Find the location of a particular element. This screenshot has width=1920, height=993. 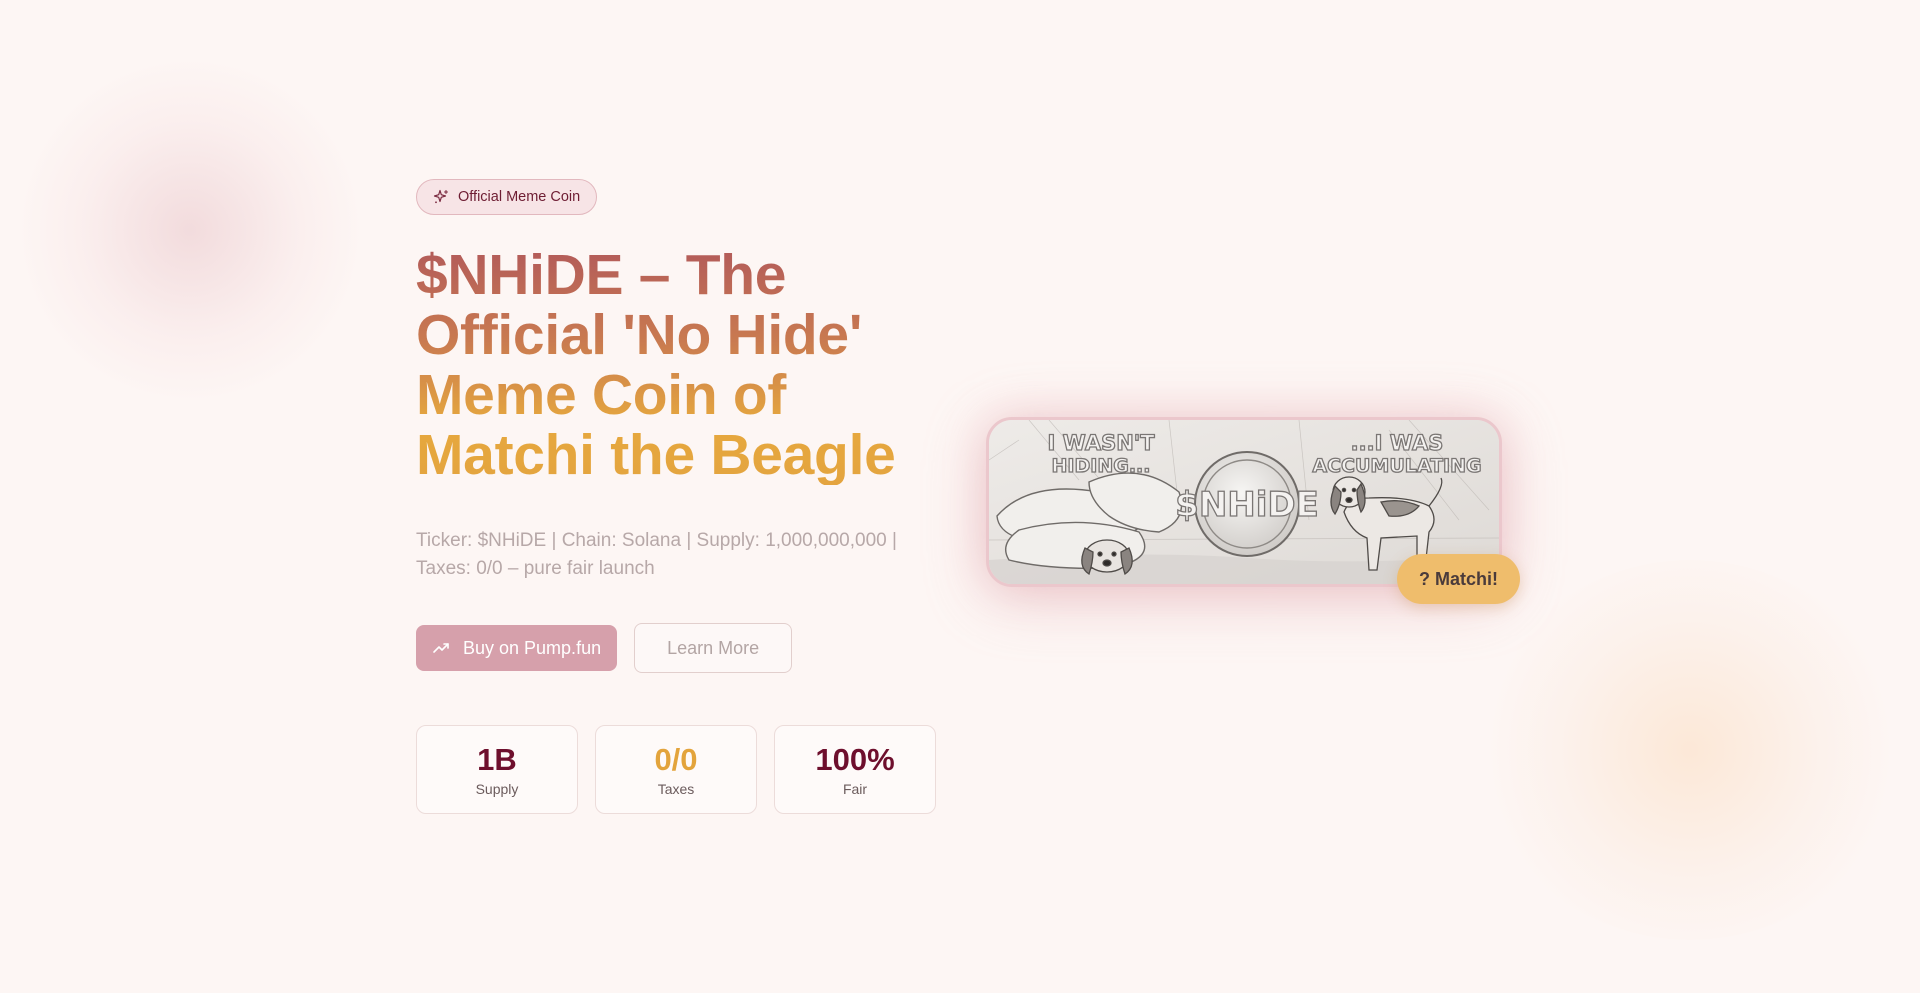

background-glow-left is located at coordinates (190, 230).